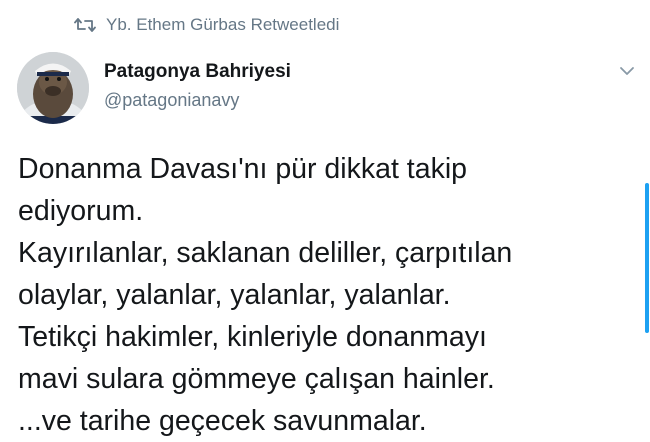  I want to click on retweet-context: Yb. Ethem Gürbas Retweetledi, so click(206, 25).